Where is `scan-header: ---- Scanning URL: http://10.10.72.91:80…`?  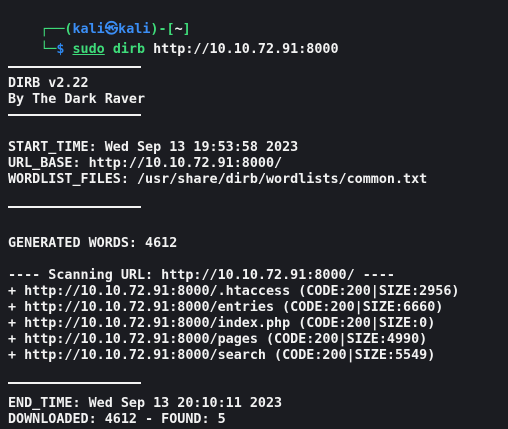 scan-header: ---- Scanning URL: http://10.10.72.91:80… is located at coordinates (201, 275).